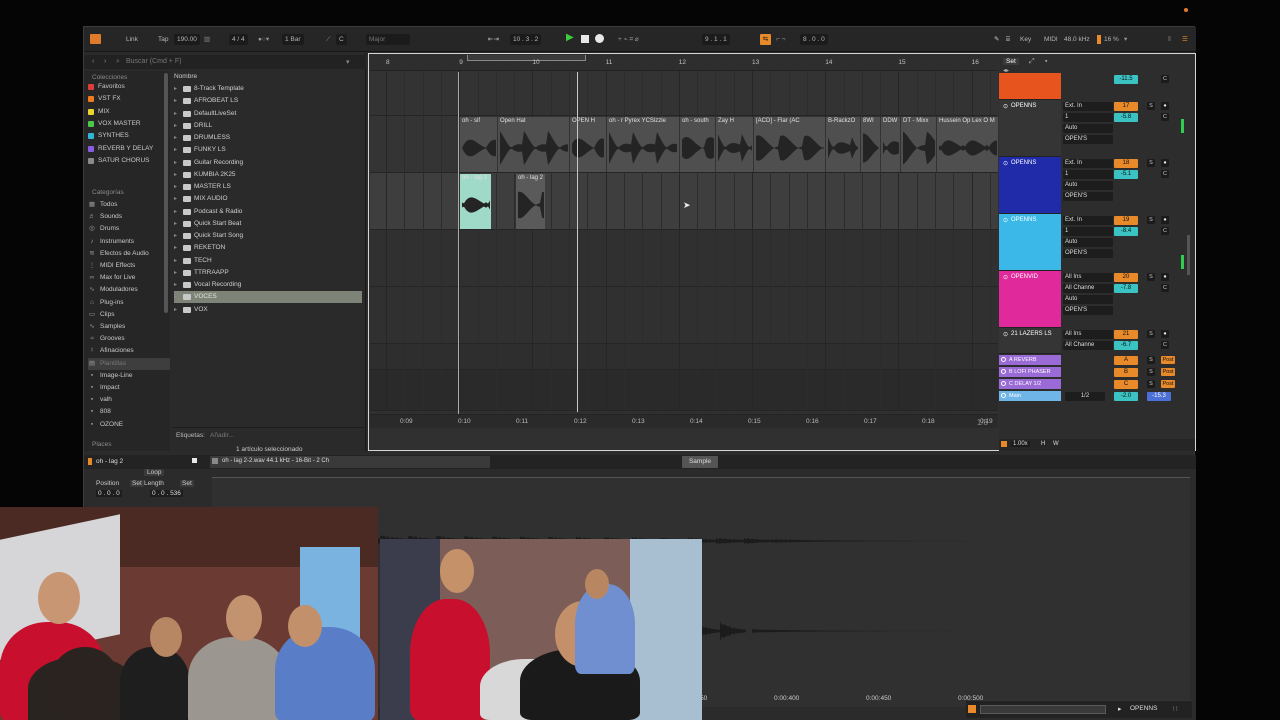 This screenshot has height=720, width=1280. I want to click on return-send-button: B, so click(1126, 372).